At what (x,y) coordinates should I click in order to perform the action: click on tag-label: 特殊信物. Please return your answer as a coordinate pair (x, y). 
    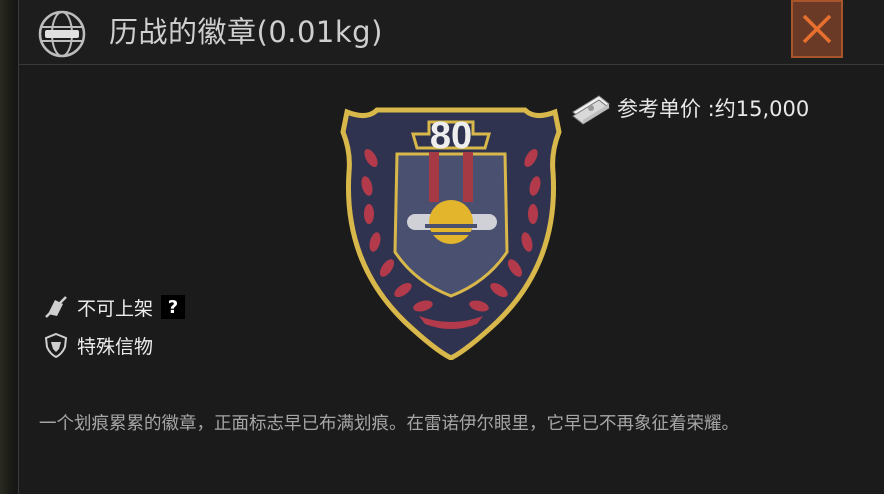
    Looking at the image, I should click on (115, 346).